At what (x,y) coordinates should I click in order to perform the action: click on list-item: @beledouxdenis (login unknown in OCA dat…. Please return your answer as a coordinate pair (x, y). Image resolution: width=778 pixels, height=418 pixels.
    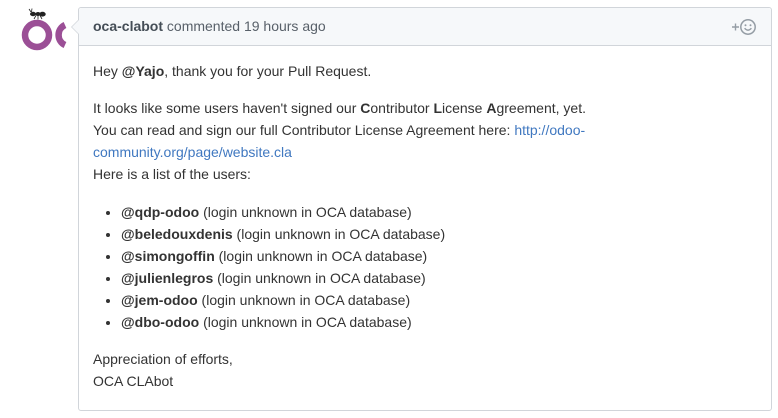
    Looking at the image, I should click on (439, 234).